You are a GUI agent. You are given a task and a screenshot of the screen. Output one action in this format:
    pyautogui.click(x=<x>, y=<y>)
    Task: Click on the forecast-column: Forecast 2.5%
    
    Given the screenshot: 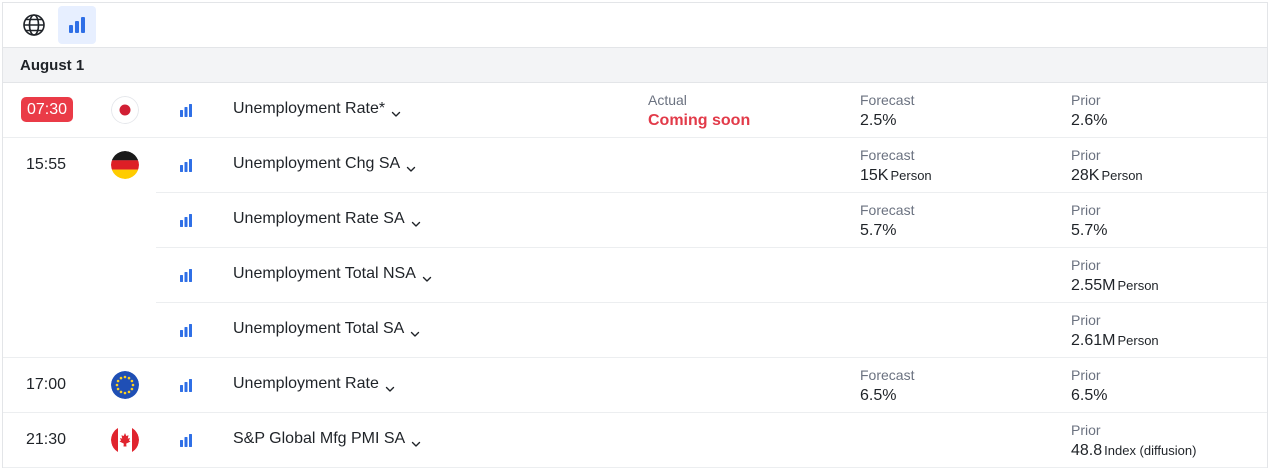 What is the action you would take?
    pyautogui.click(x=887, y=110)
    